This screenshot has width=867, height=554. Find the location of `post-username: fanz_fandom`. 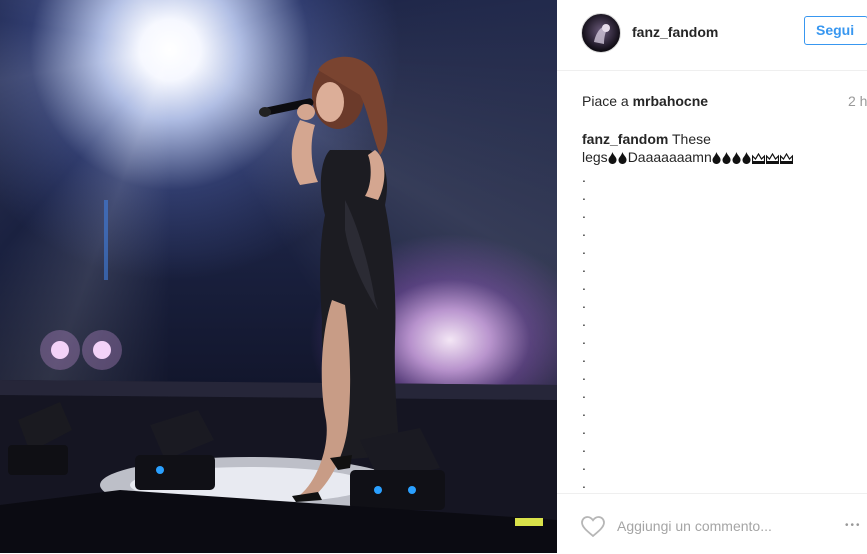

post-username: fanz_fandom is located at coordinates (675, 32).